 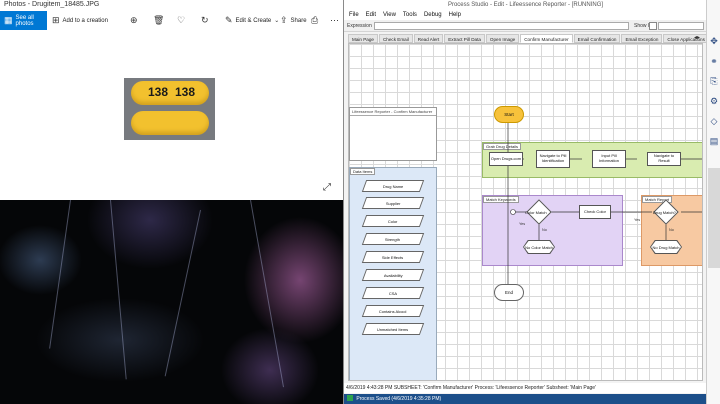 I want to click on photos-window-title: Photos - Drugitem_18485.JPG, so click(x=52, y=4).